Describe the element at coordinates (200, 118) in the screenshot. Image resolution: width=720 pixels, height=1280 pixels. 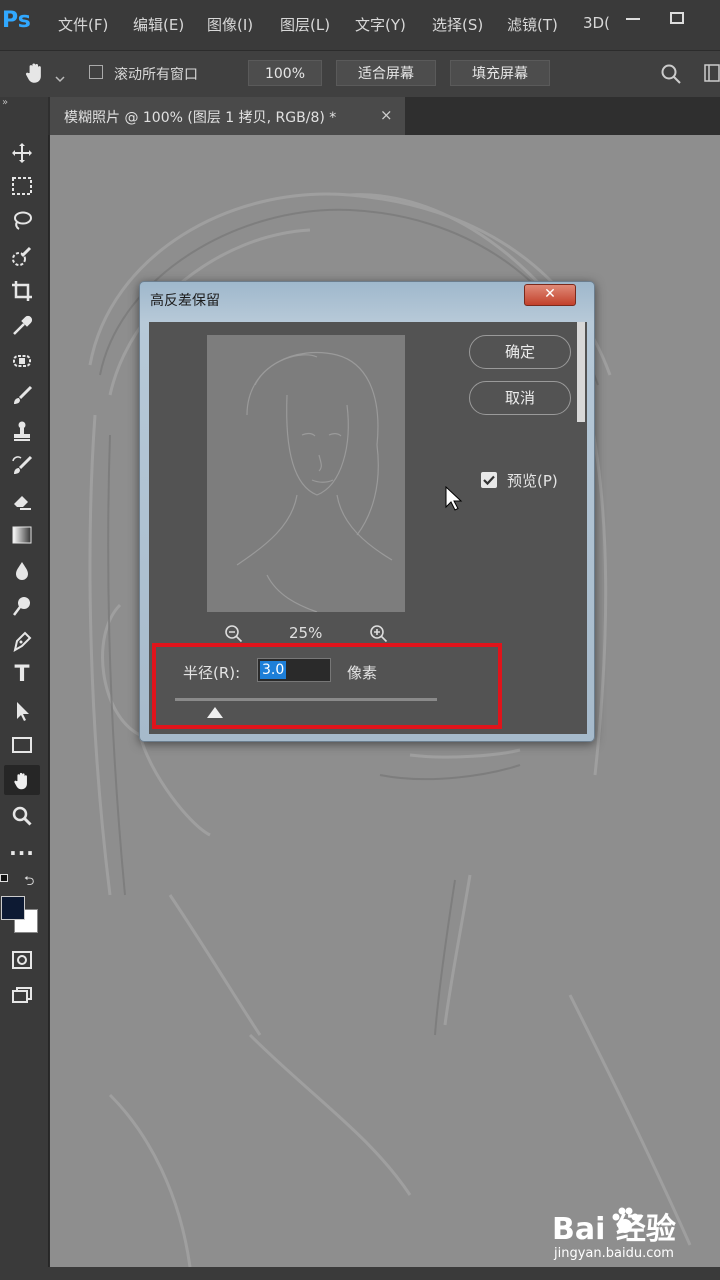
I see `document-tab-title: 模糊照片 @ 100% (图层 1 拷贝, RGB/8) *` at that location.